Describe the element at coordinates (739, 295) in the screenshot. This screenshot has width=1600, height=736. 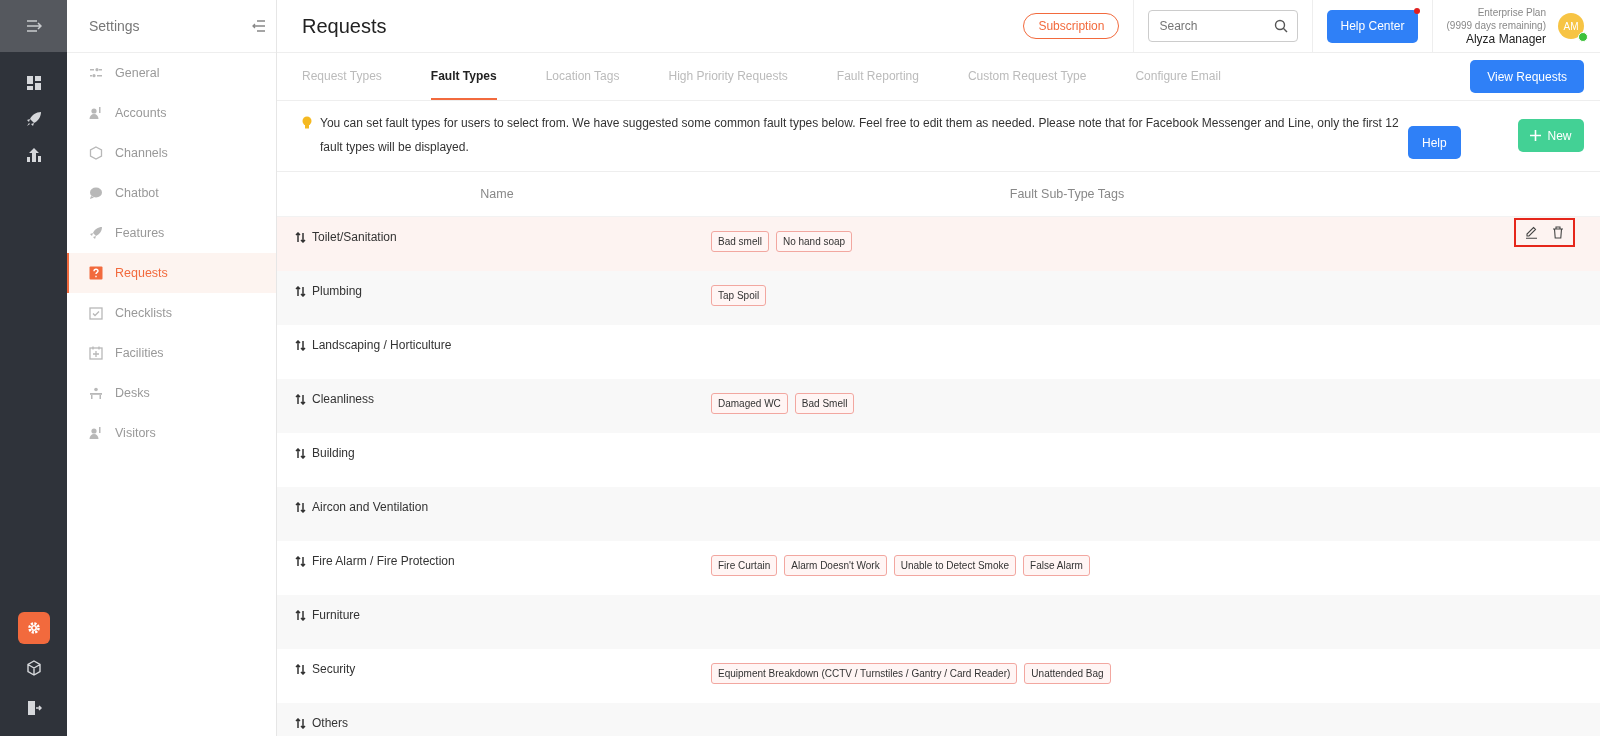
I see `tag: Tap Spoil` at that location.